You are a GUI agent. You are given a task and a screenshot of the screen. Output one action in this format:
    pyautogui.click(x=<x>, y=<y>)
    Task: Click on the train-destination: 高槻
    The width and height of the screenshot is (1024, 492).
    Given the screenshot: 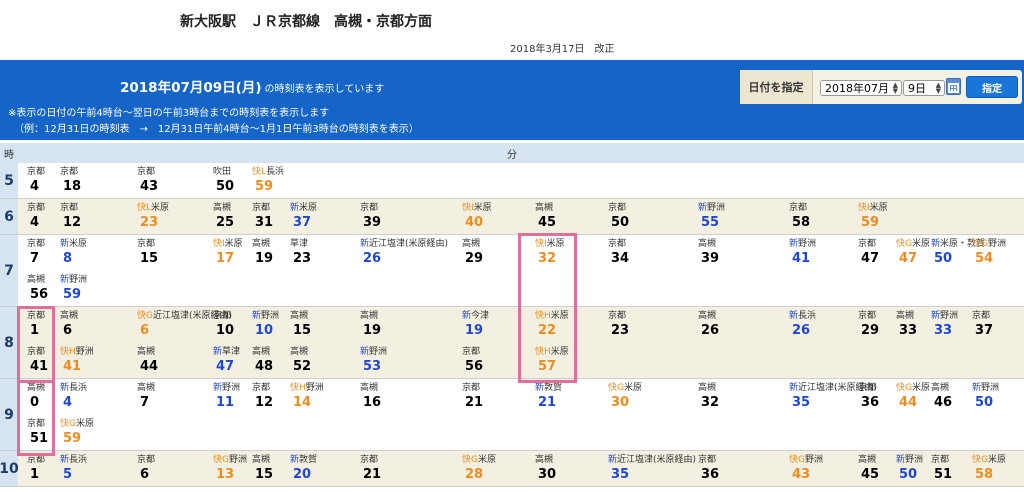 What is the action you would take?
    pyautogui.click(x=320, y=316)
    